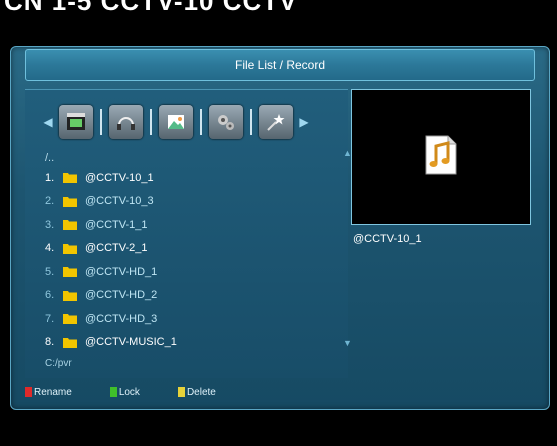 The height and width of the screenshot is (446, 557). I want to click on rename-key: Rename, so click(48, 392).